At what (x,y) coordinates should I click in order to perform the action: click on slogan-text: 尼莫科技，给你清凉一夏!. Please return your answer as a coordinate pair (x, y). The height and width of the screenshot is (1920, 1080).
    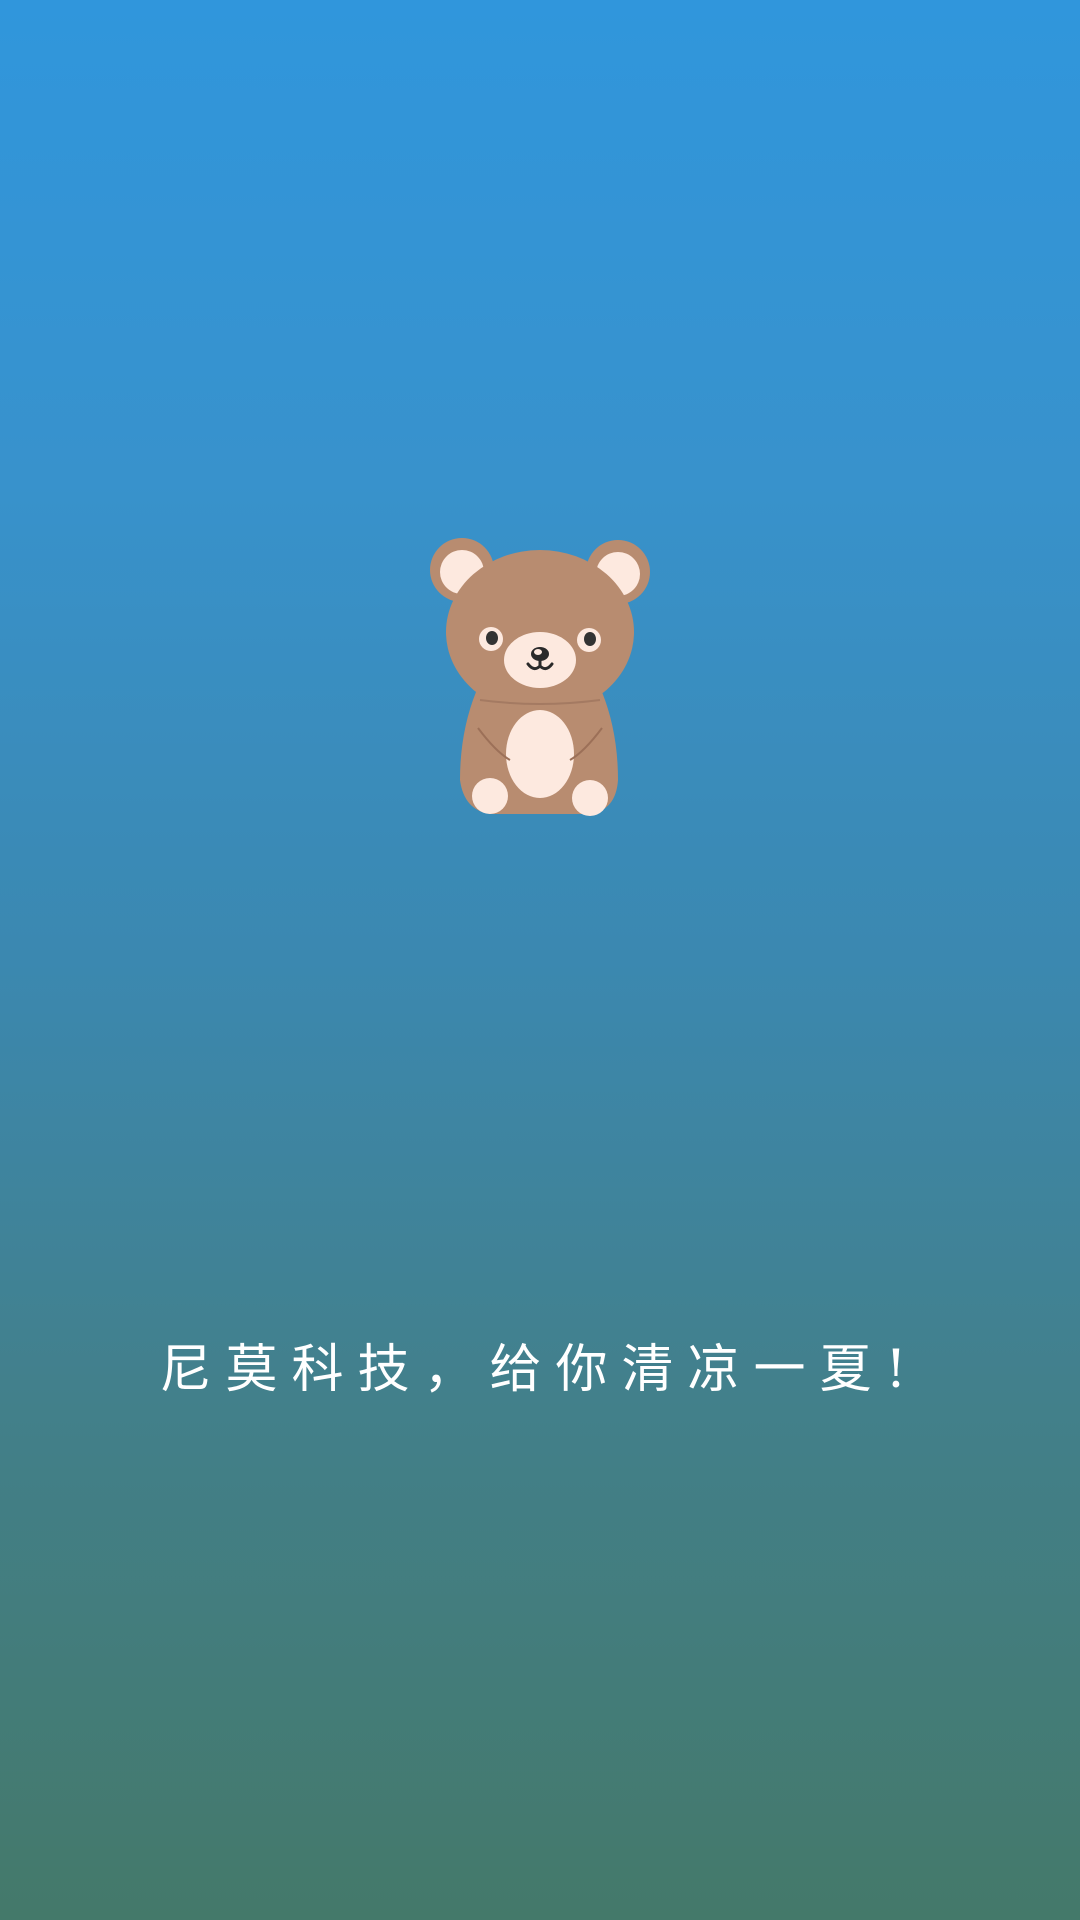
    Looking at the image, I should click on (540, 1370).